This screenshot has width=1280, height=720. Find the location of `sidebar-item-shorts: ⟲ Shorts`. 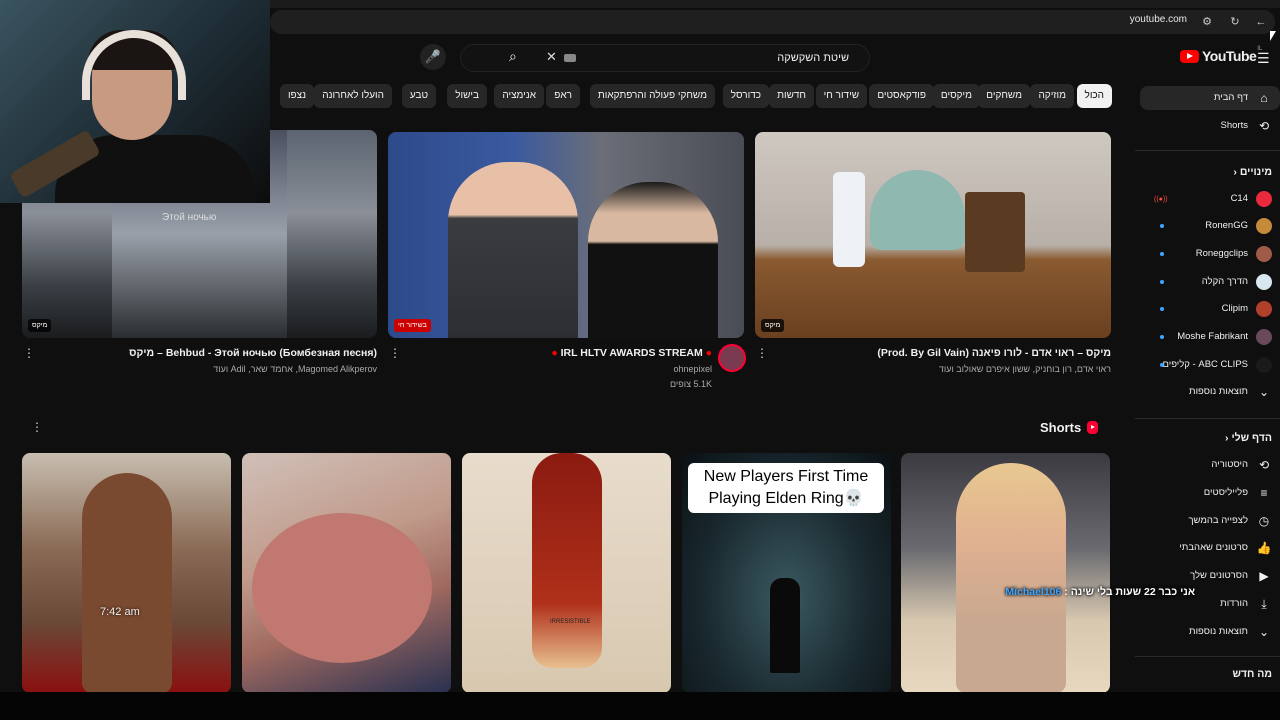

sidebar-item-shorts: ⟲ Shorts is located at coordinates (1210, 126).